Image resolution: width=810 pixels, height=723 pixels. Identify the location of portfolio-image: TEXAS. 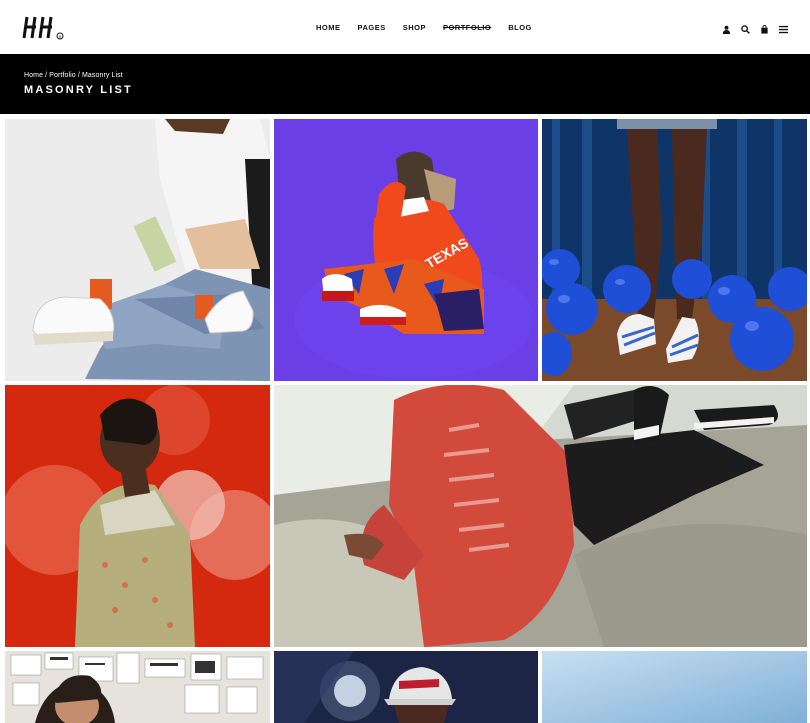
(406, 250).